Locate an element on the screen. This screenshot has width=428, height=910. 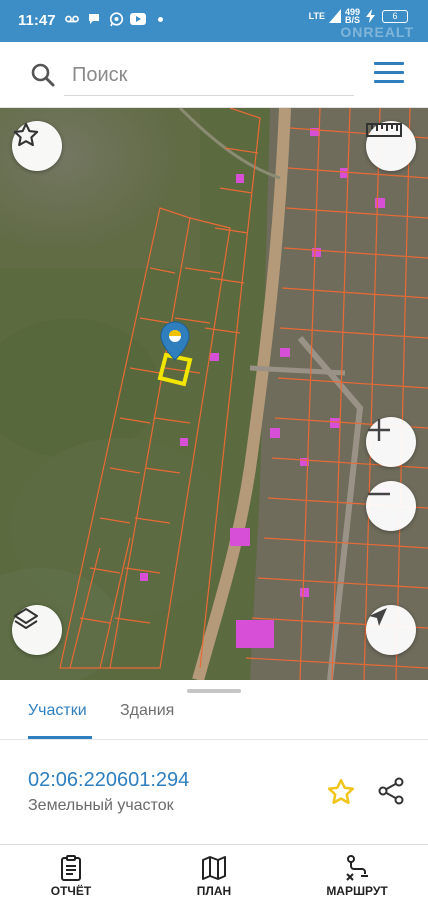
report-icon is located at coordinates (71, 868).